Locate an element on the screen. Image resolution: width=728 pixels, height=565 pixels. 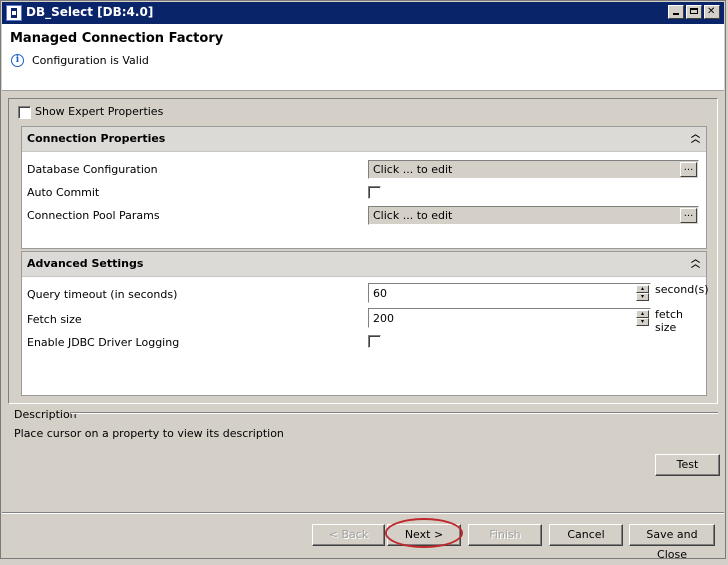
show-expert-checkbox is located at coordinates (24, 112).